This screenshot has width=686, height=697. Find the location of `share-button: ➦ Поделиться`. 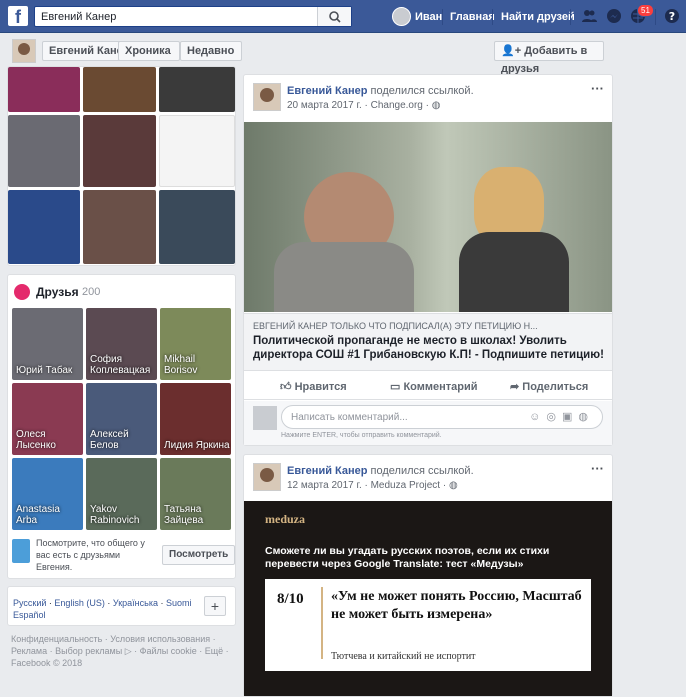

share-button: ➦ Поделиться is located at coordinates (549, 386).